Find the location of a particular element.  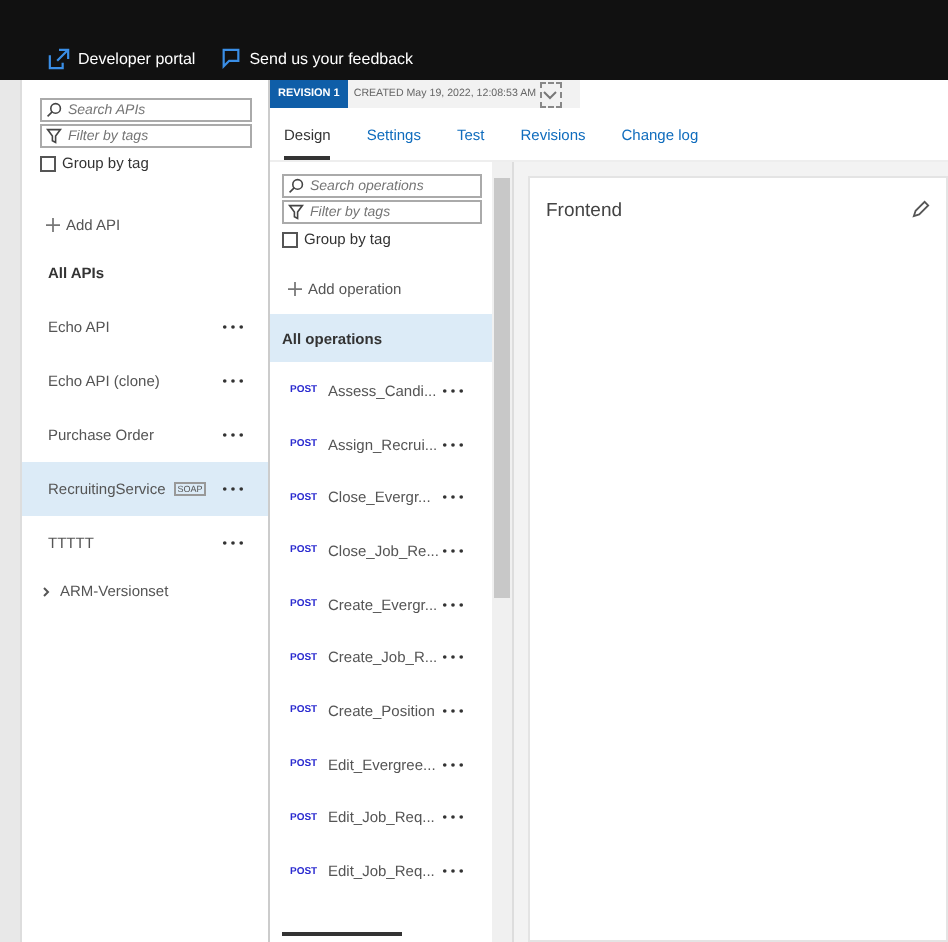

external-link-icon is located at coordinates (59, 59).